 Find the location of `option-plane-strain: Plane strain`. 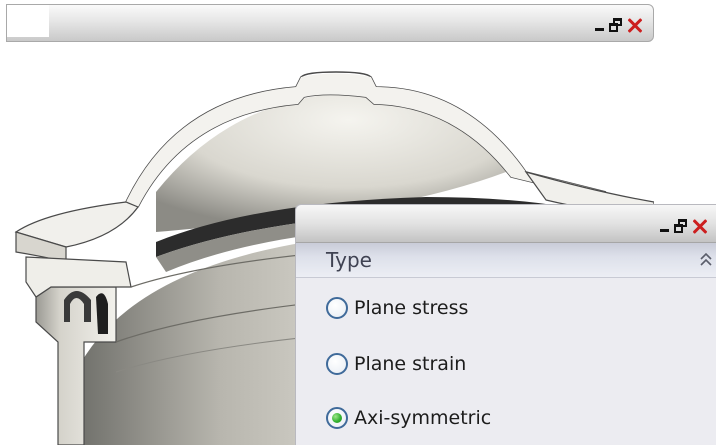

option-plane-strain: Plane strain is located at coordinates (396, 364).